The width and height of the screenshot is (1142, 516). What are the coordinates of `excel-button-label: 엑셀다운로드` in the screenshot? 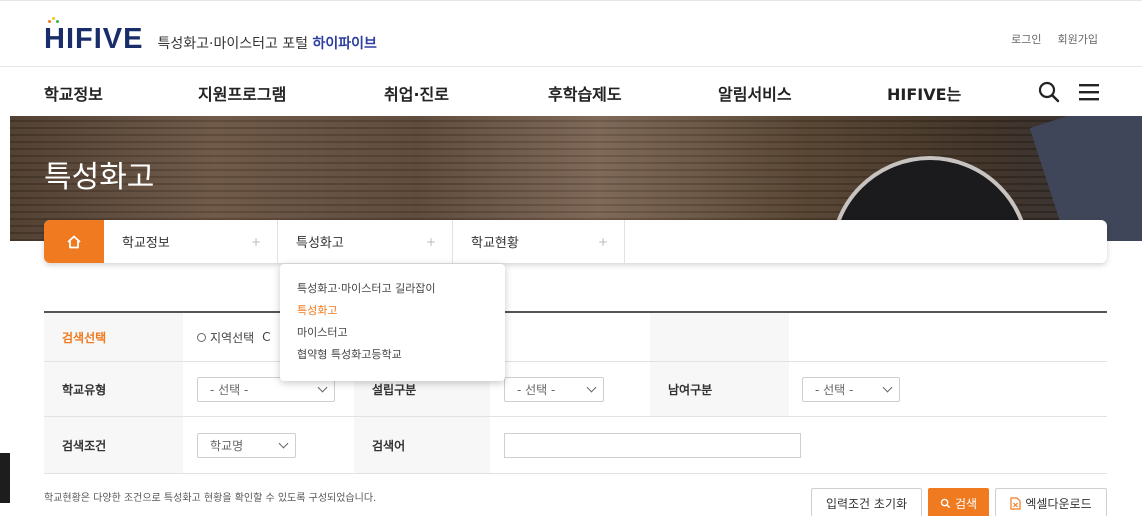 It's located at (1058, 503).